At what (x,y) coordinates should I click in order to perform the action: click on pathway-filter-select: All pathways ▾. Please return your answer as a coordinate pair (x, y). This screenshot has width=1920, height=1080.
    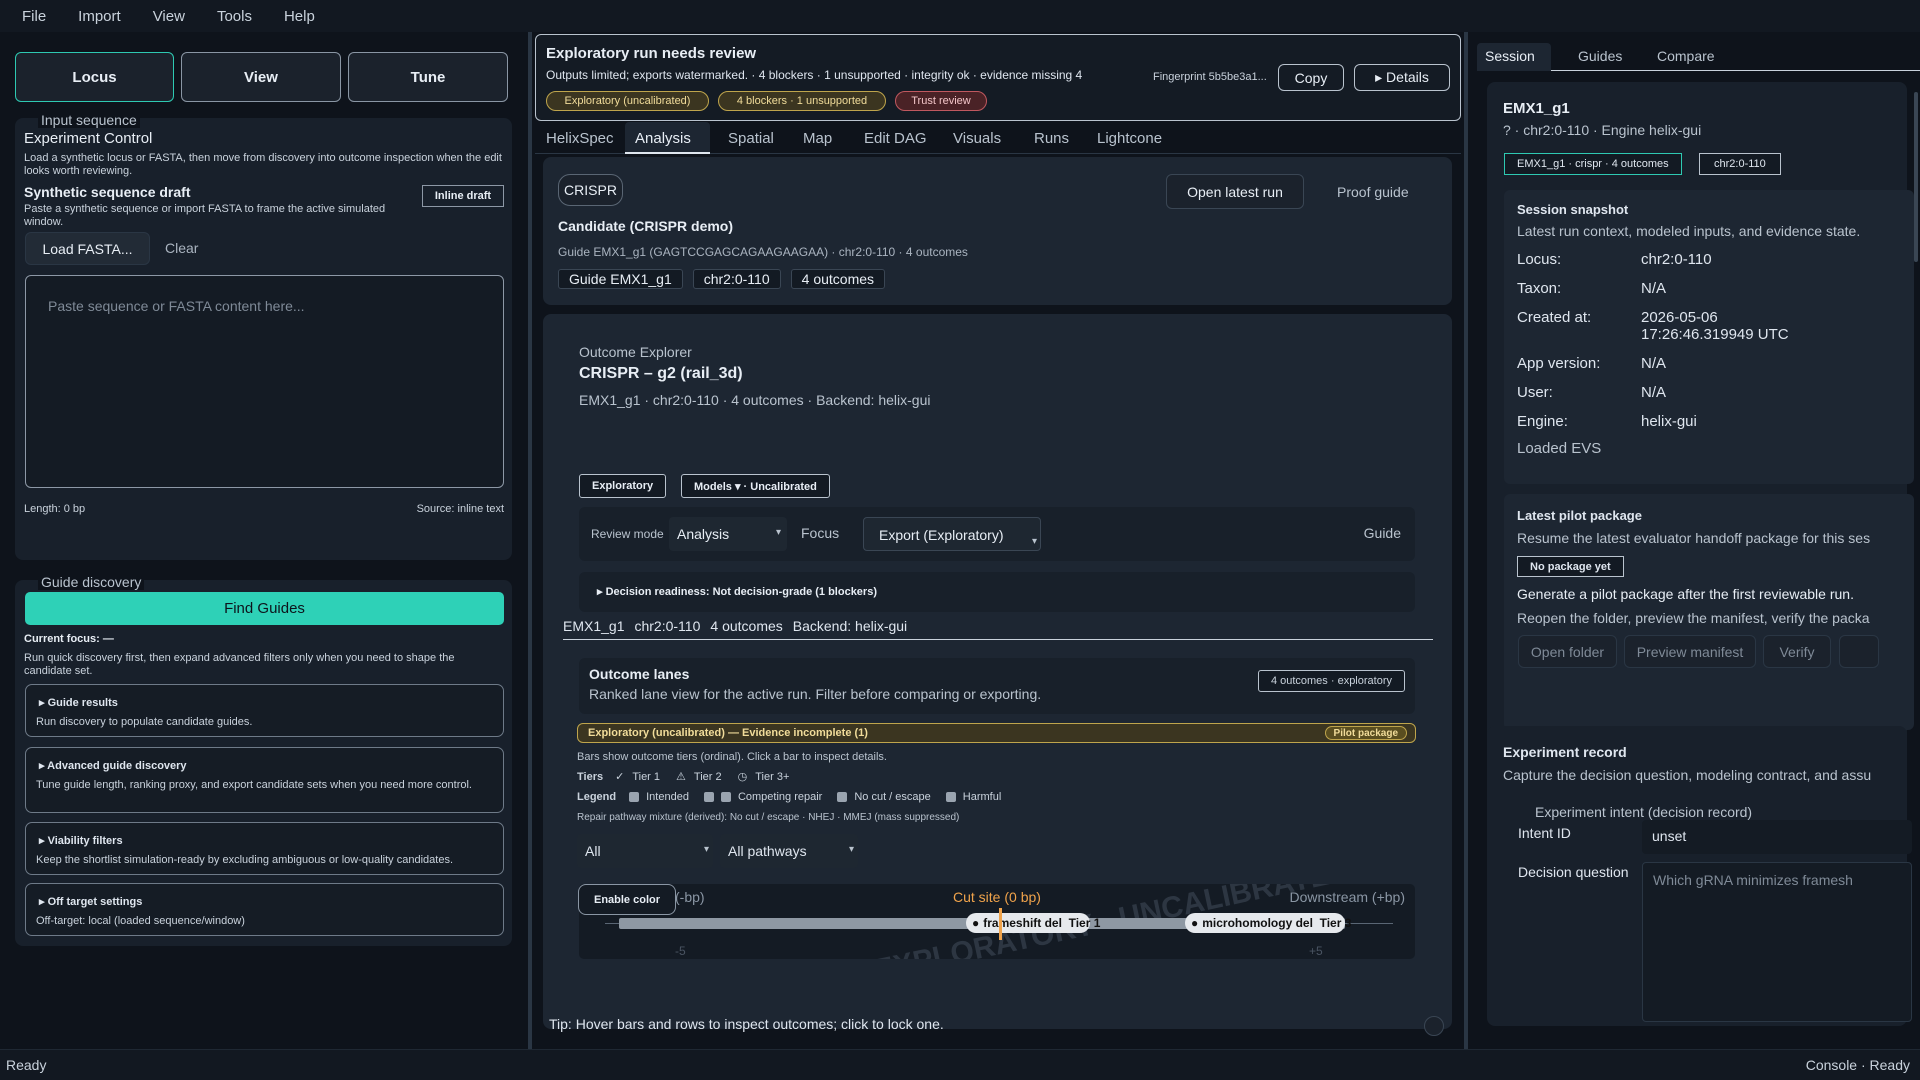
    Looking at the image, I should click on (789, 851).